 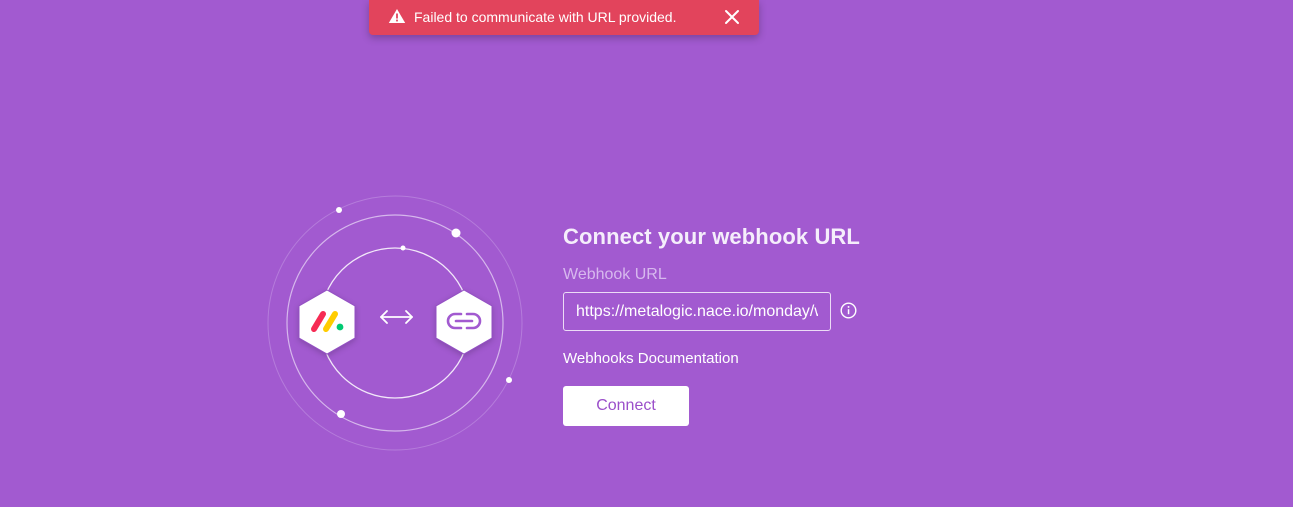 What do you see at coordinates (626, 406) in the screenshot?
I see `connect-button: Connect` at bounding box center [626, 406].